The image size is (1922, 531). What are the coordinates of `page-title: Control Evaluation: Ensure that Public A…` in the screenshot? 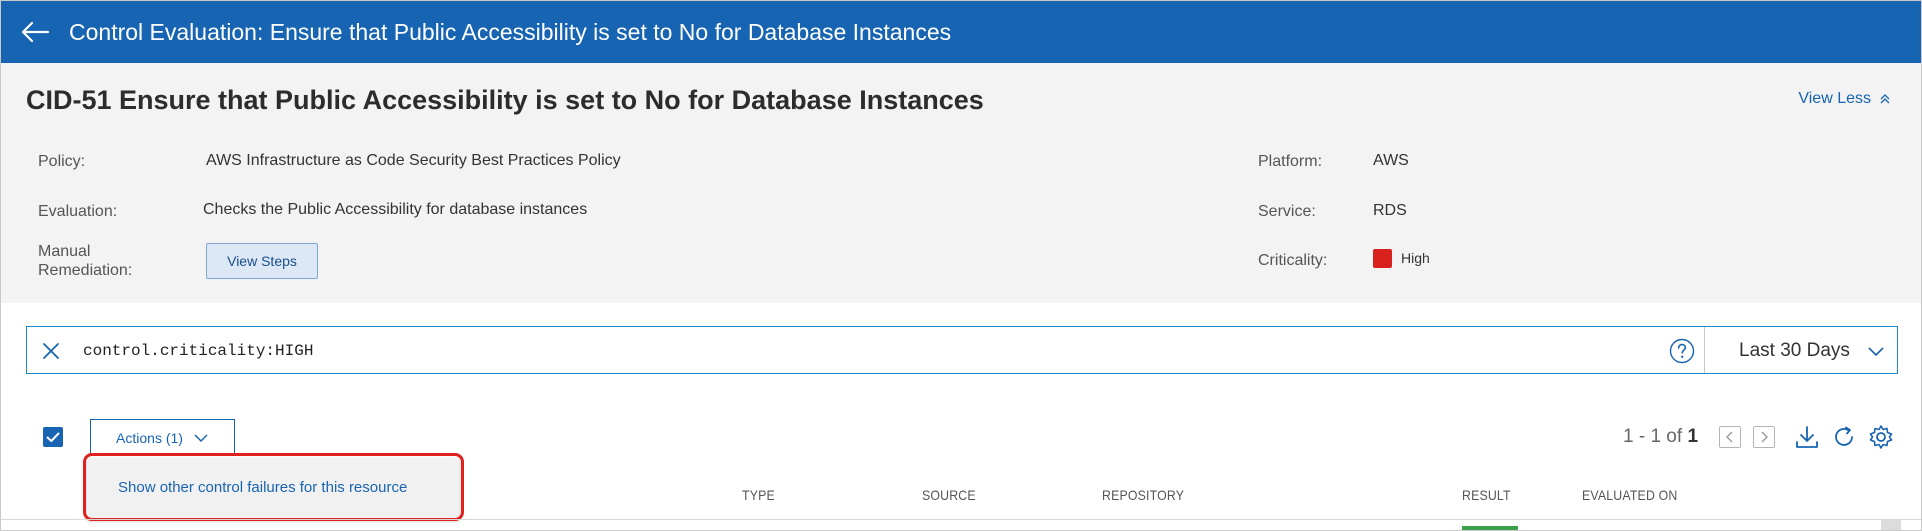 It's located at (510, 32).